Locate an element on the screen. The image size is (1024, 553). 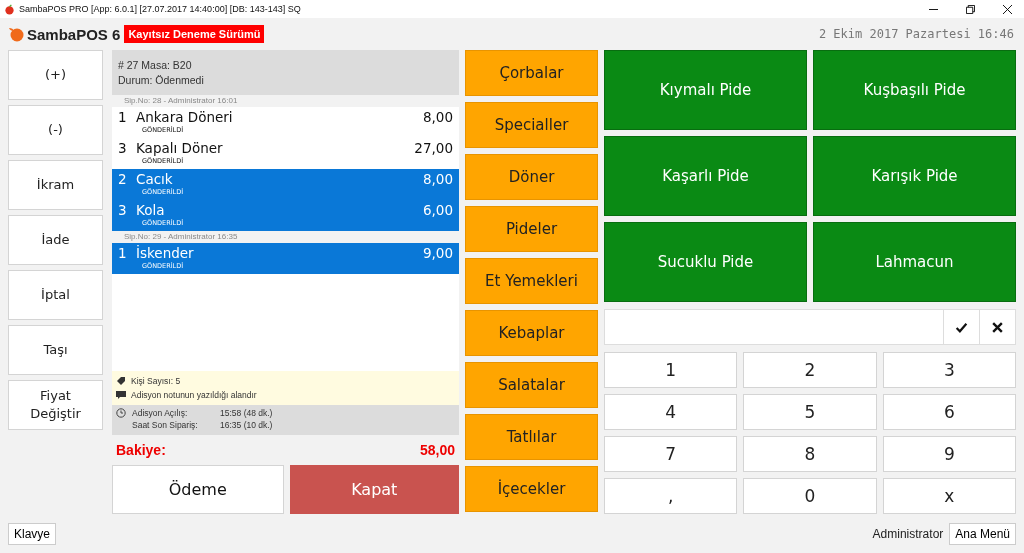
action-button: İade is located at coordinates (55, 240).